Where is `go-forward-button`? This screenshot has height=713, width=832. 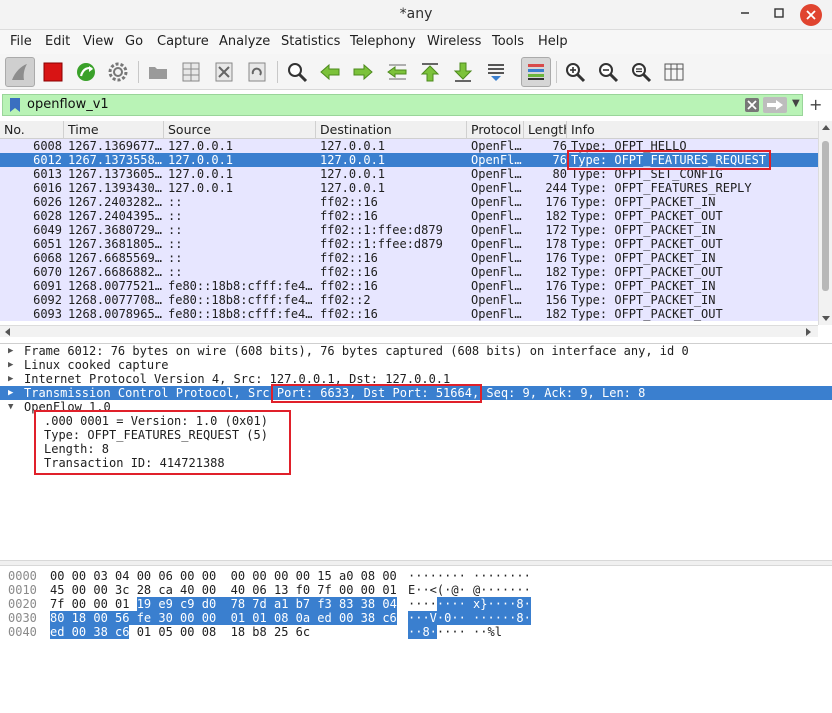 go-forward-button is located at coordinates (363, 72).